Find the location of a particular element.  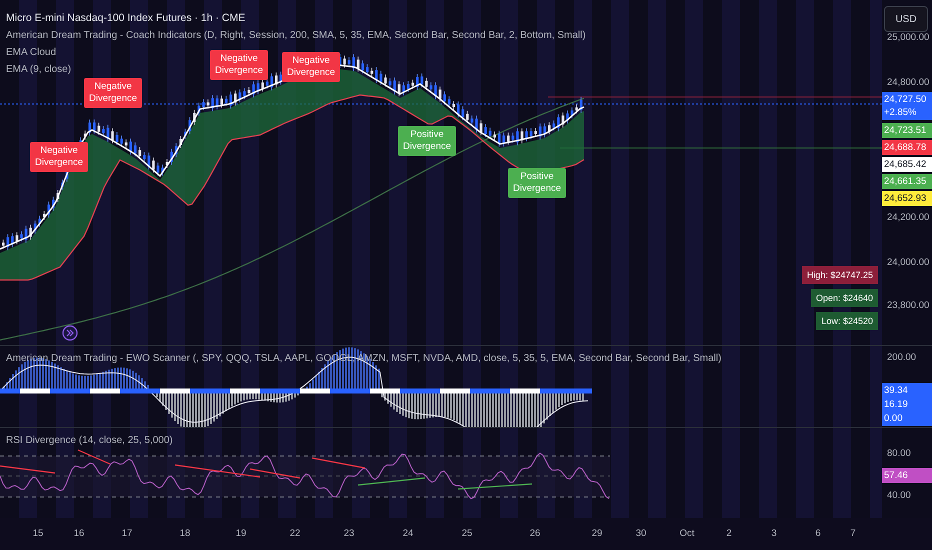

price-axis-label: 24,000.00 is located at coordinates (908, 262).